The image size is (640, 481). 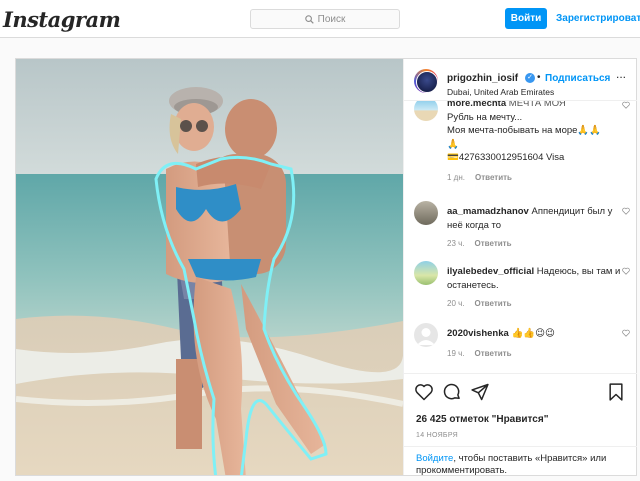 What do you see at coordinates (437, 435) in the screenshot?
I see `post-date: 14 НОЯБРЯ` at bounding box center [437, 435].